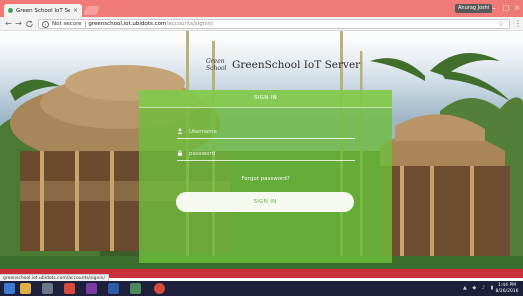  Describe the element at coordinates (180, 132) in the screenshot. I see `user-icon` at that location.